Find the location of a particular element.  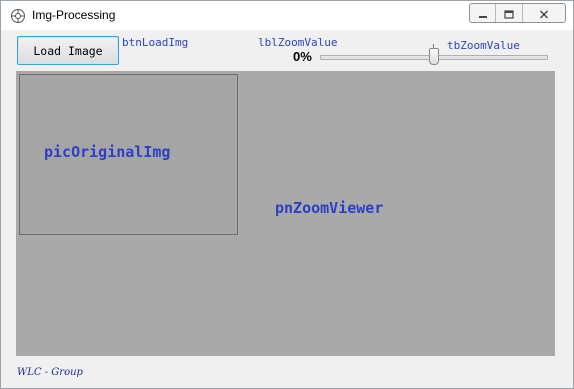

window-controls is located at coordinates (517, 13).